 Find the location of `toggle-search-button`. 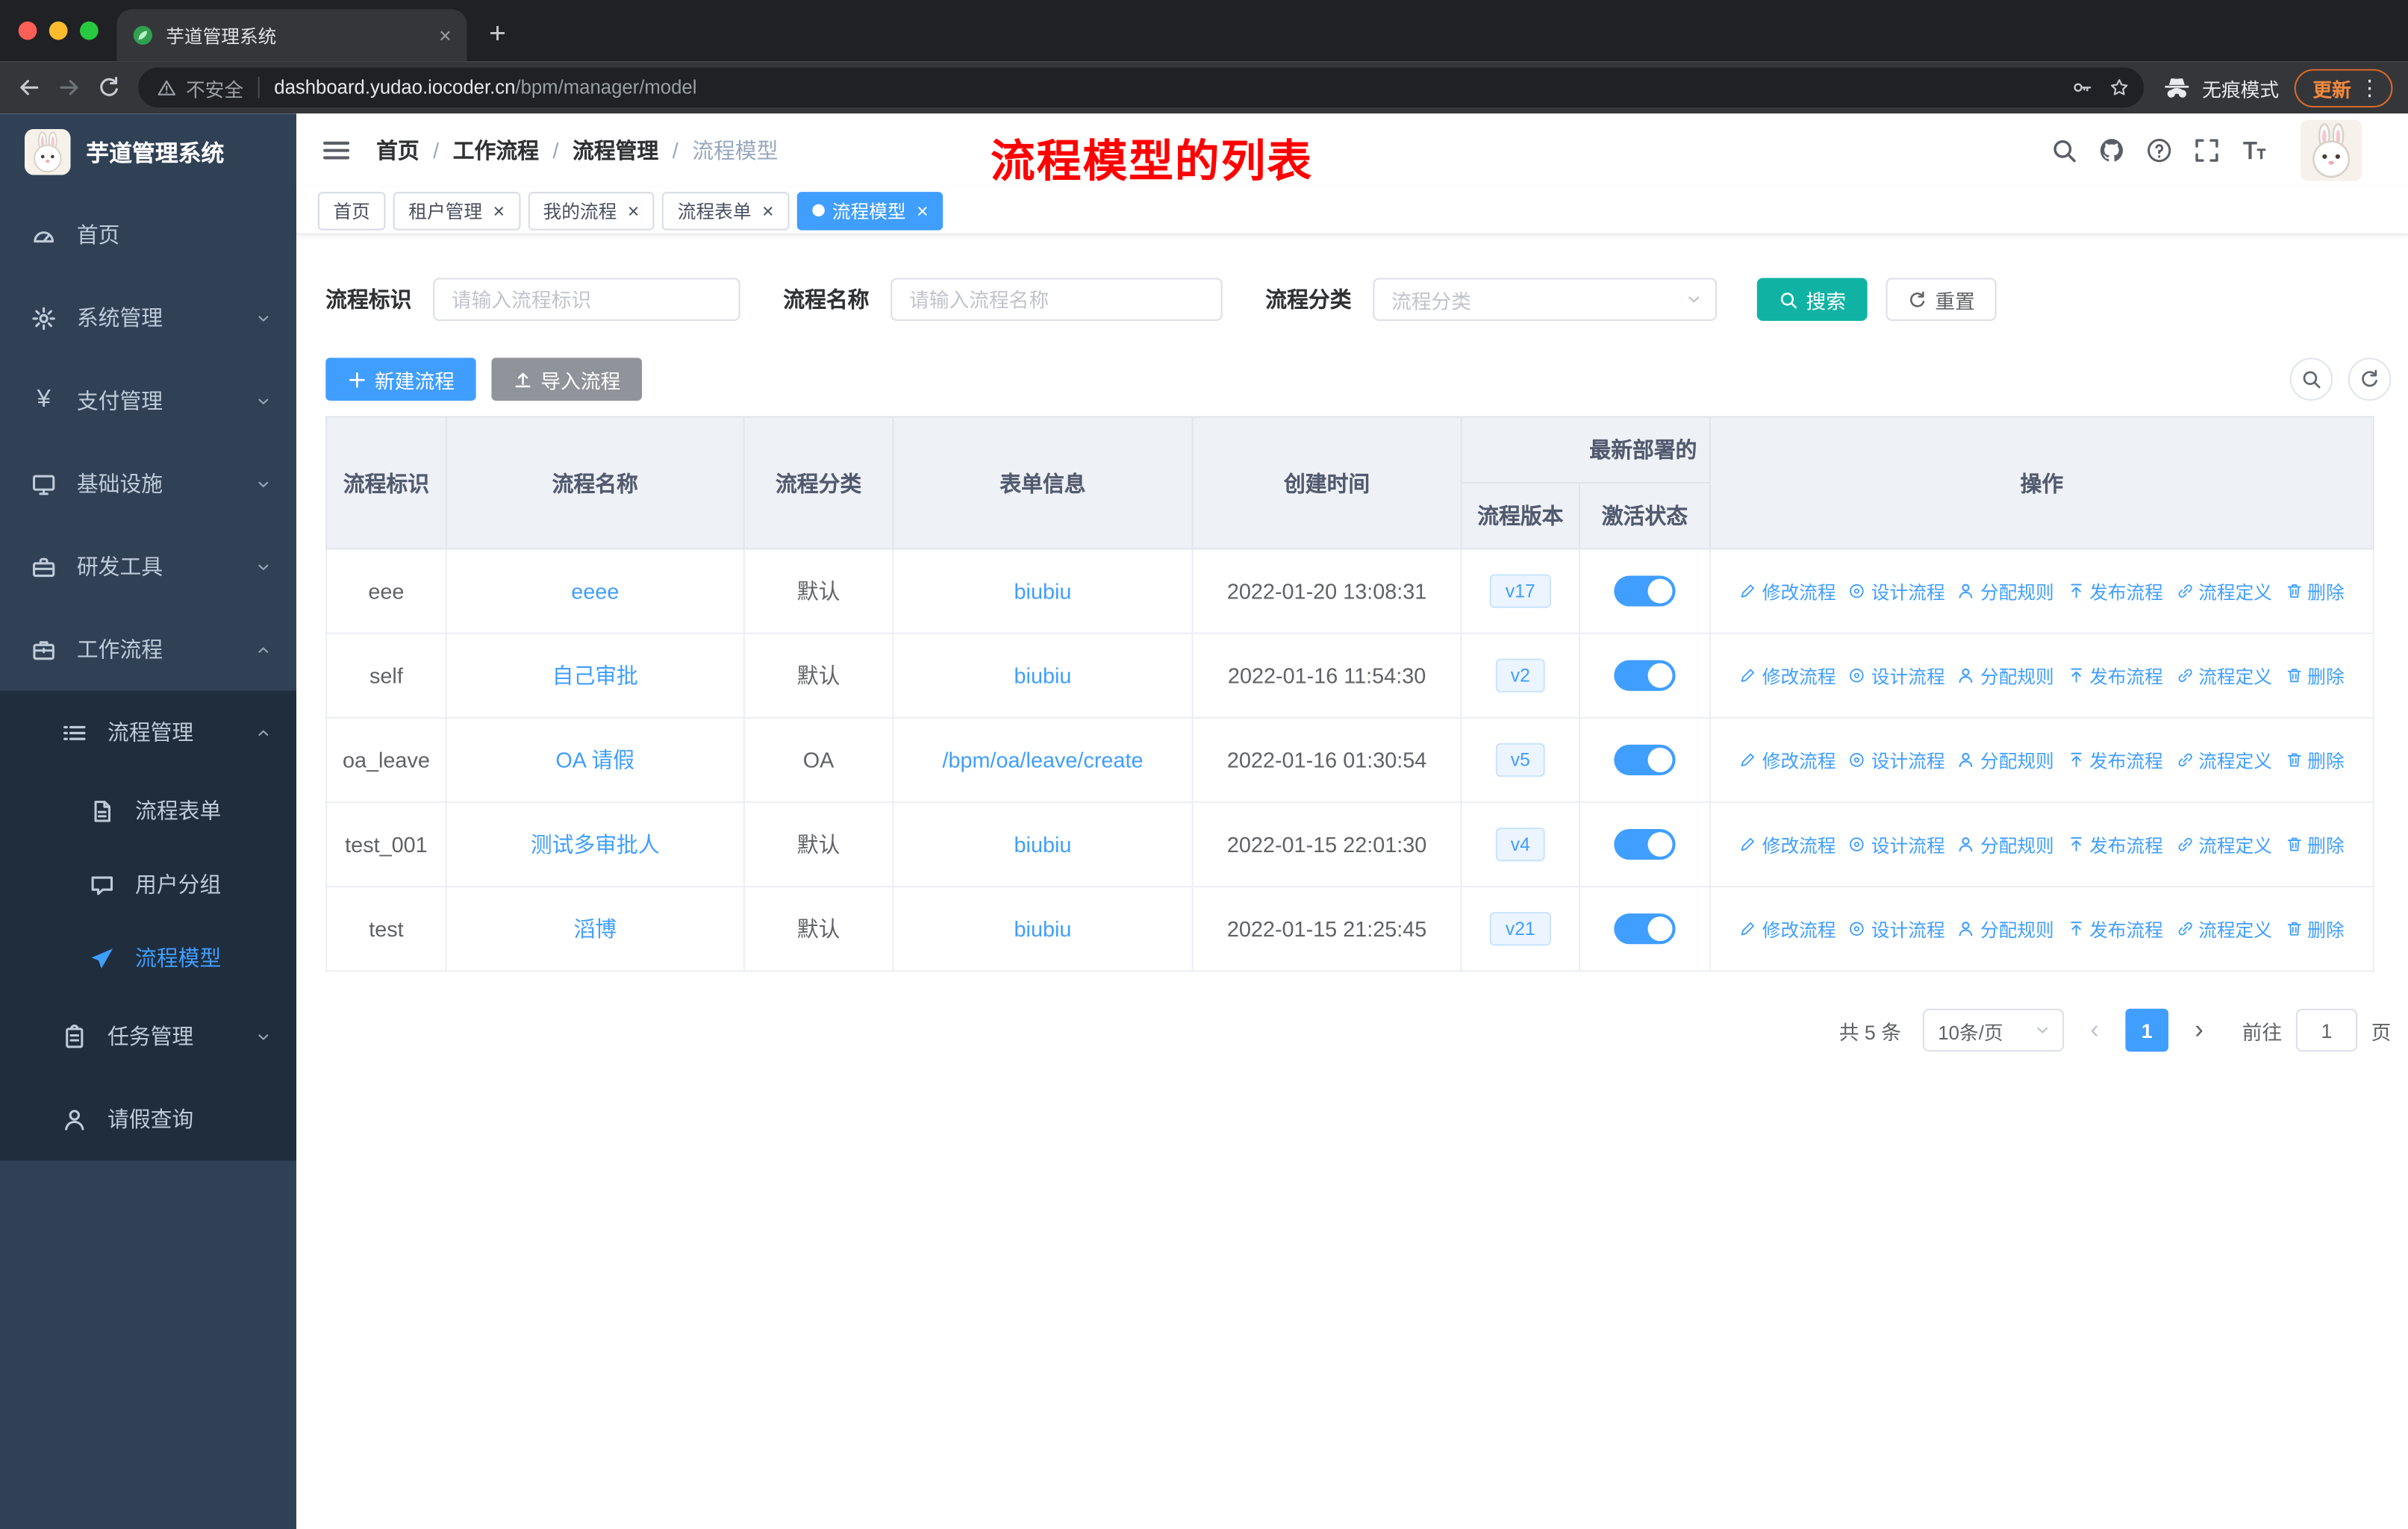

toggle-search-button is located at coordinates (2311, 379).